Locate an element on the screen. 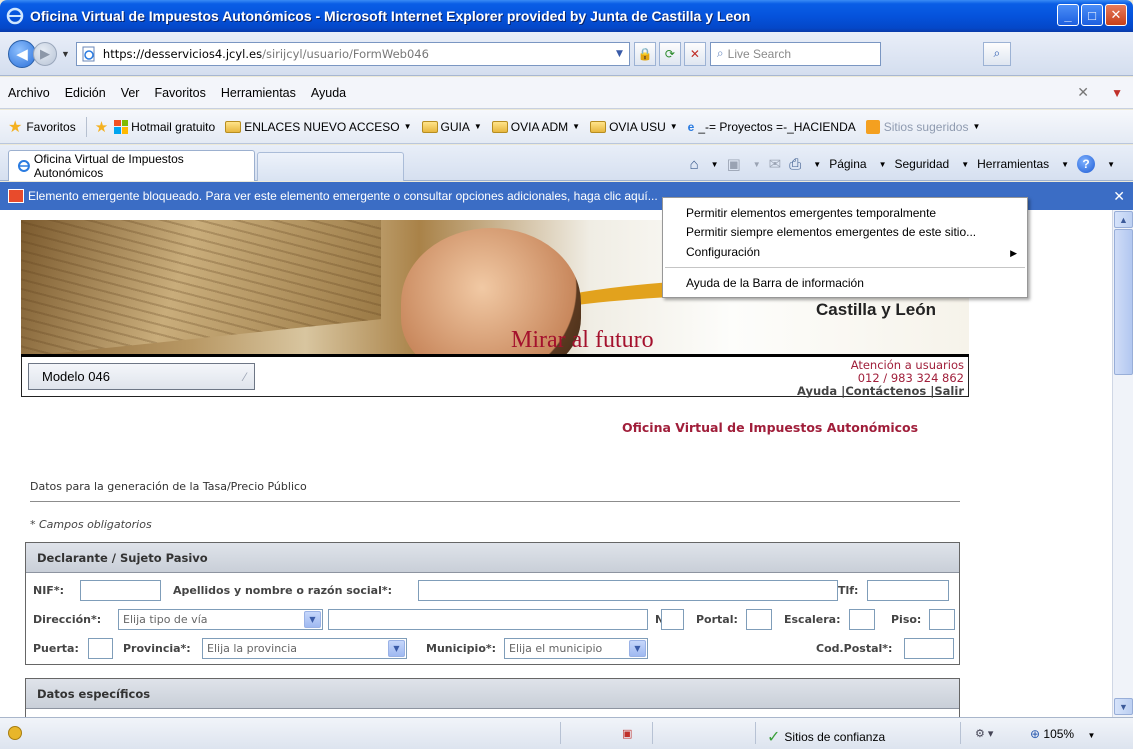 The height and width of the screenshot is (749, 1133). back-button: ◀ is located at coordinates (22, 53).